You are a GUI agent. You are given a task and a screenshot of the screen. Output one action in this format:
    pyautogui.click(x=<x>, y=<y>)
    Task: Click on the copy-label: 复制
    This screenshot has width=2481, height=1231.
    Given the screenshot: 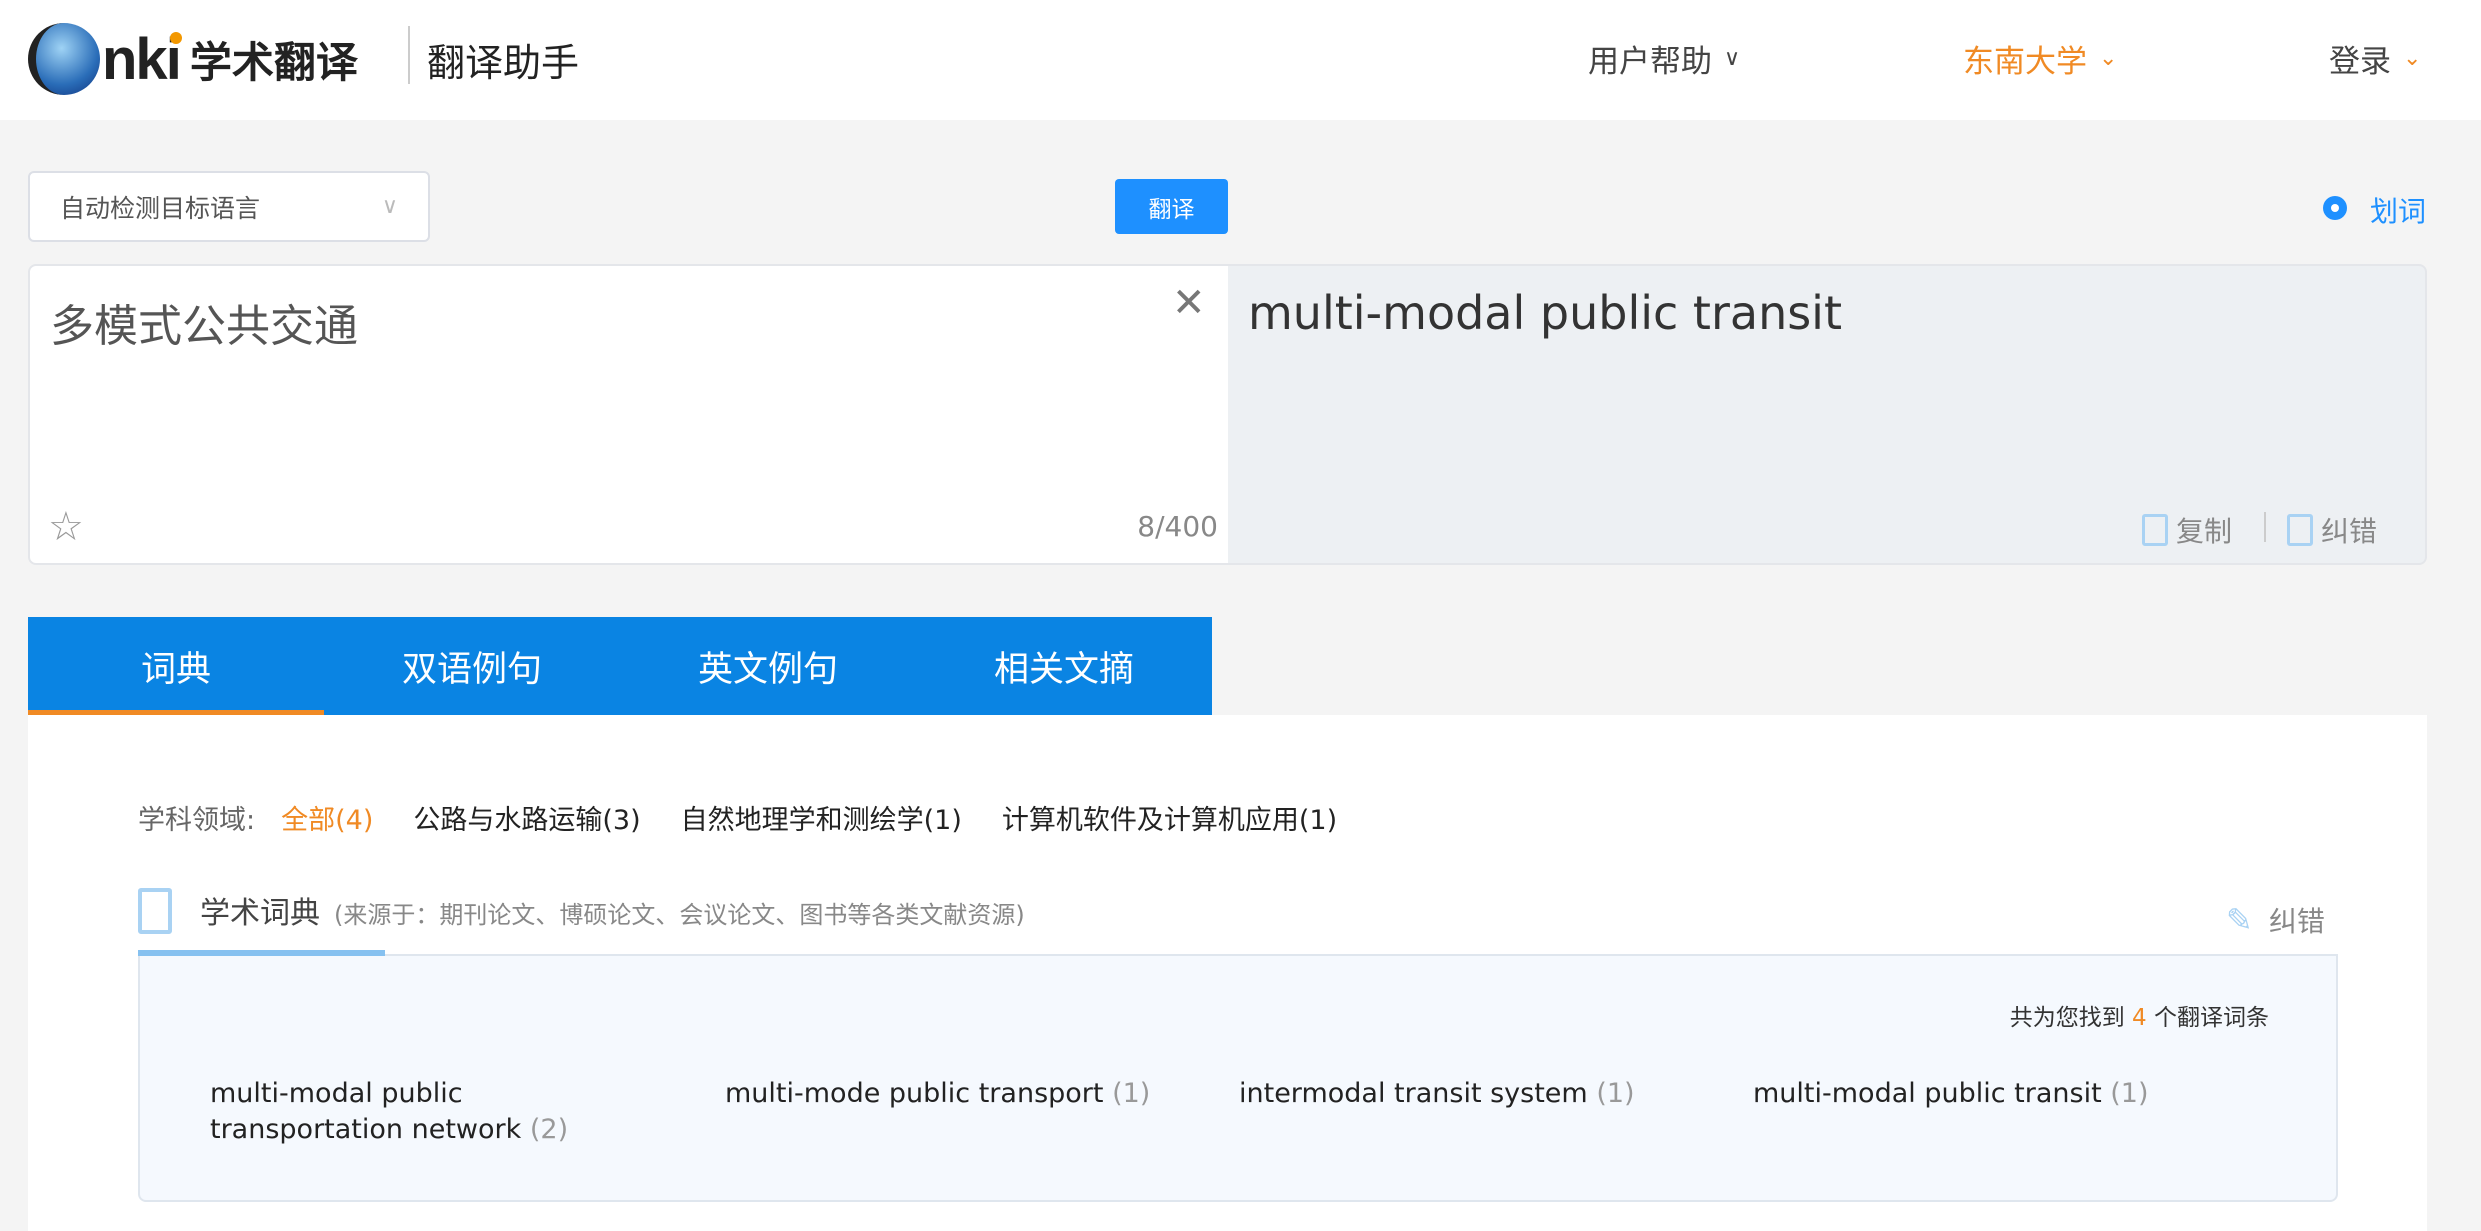 What is the action you would take?
    pyautogui.click(x=2204, y=531)
    